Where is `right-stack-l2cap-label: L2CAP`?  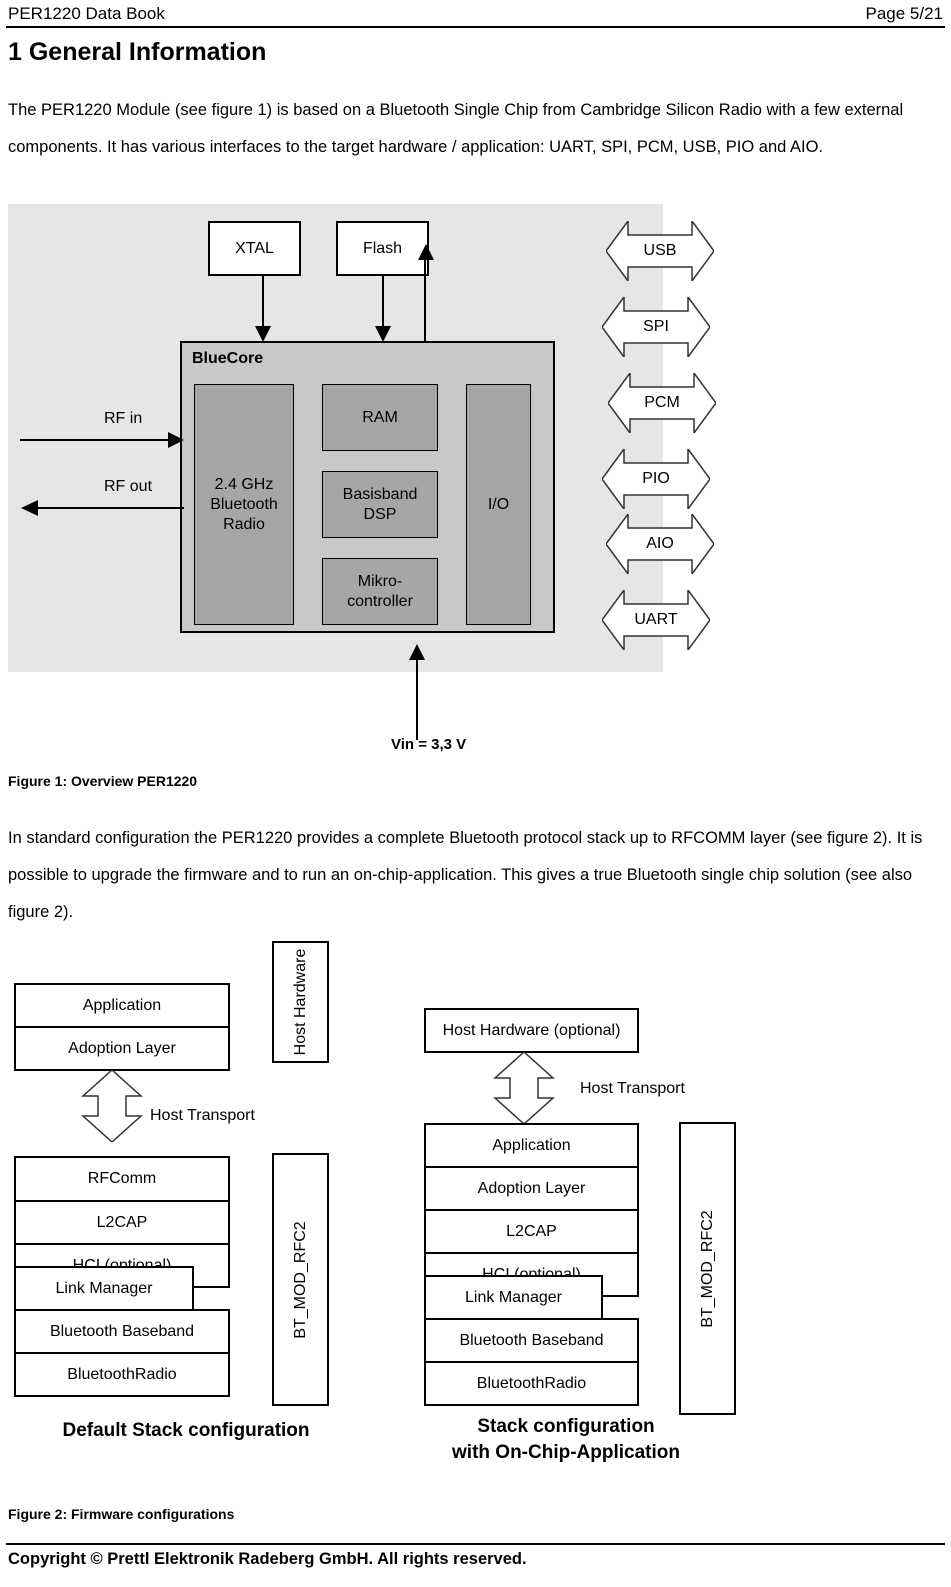
right-stack-l2cap-label: L2CAP is located at coordinates (531, 1231).